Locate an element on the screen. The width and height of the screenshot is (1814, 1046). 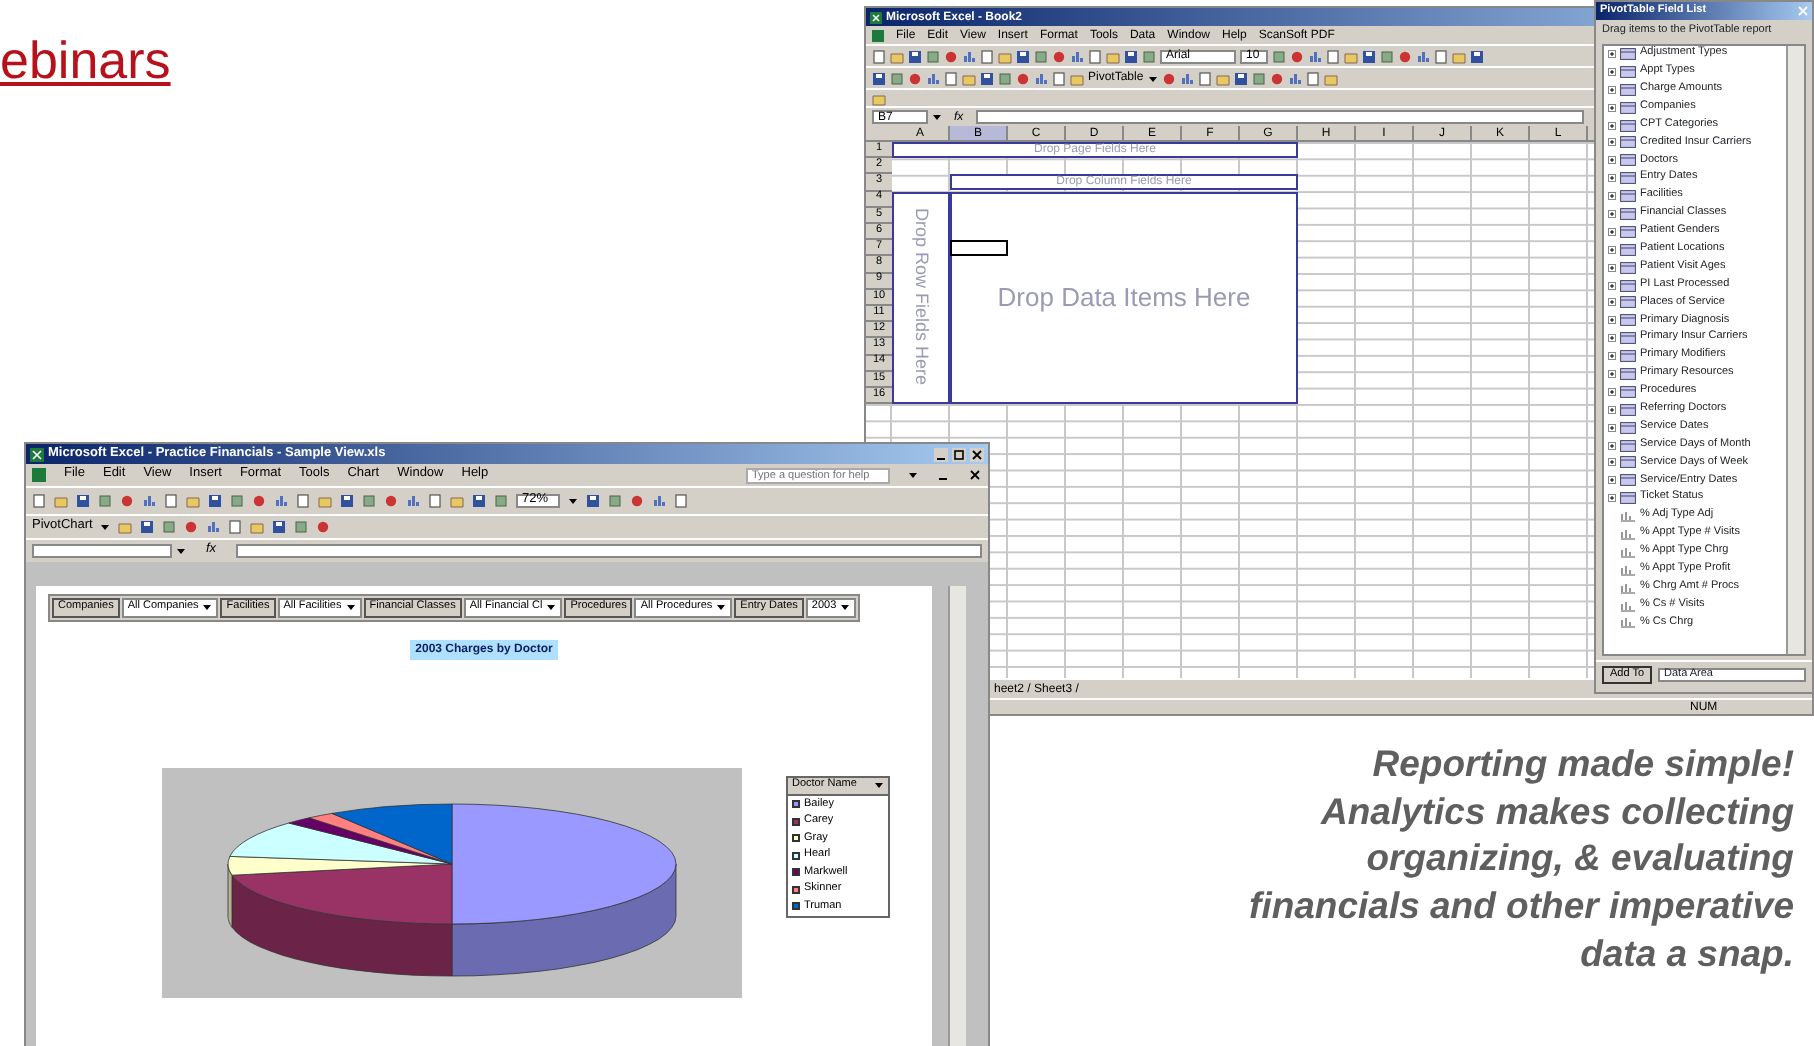
maximize-icon is located at coordinates (959, 454).